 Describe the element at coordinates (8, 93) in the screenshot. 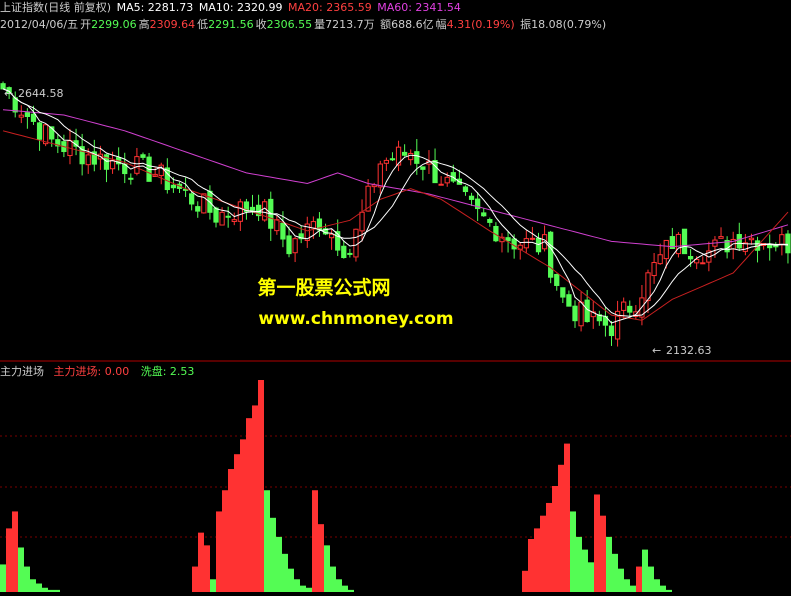

I see `high-marker-arrow: ←` at that location.